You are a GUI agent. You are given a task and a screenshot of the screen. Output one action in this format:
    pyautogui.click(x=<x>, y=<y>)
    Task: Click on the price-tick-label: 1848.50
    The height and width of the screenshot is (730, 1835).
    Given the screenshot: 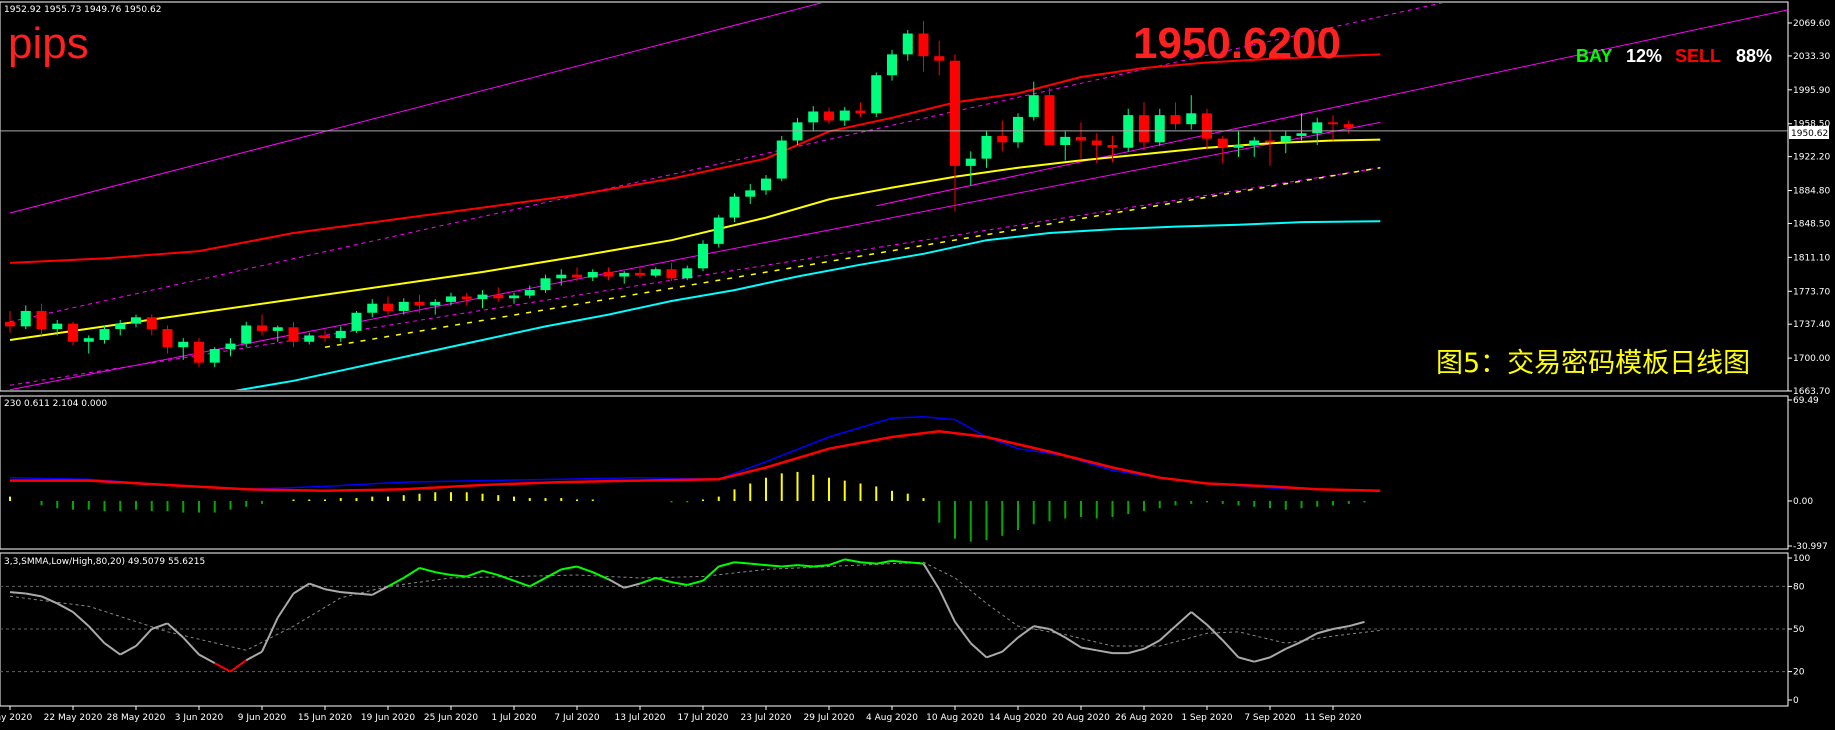 What is the action you would take?
    pyautogui.click(x=1811, y=224)
    